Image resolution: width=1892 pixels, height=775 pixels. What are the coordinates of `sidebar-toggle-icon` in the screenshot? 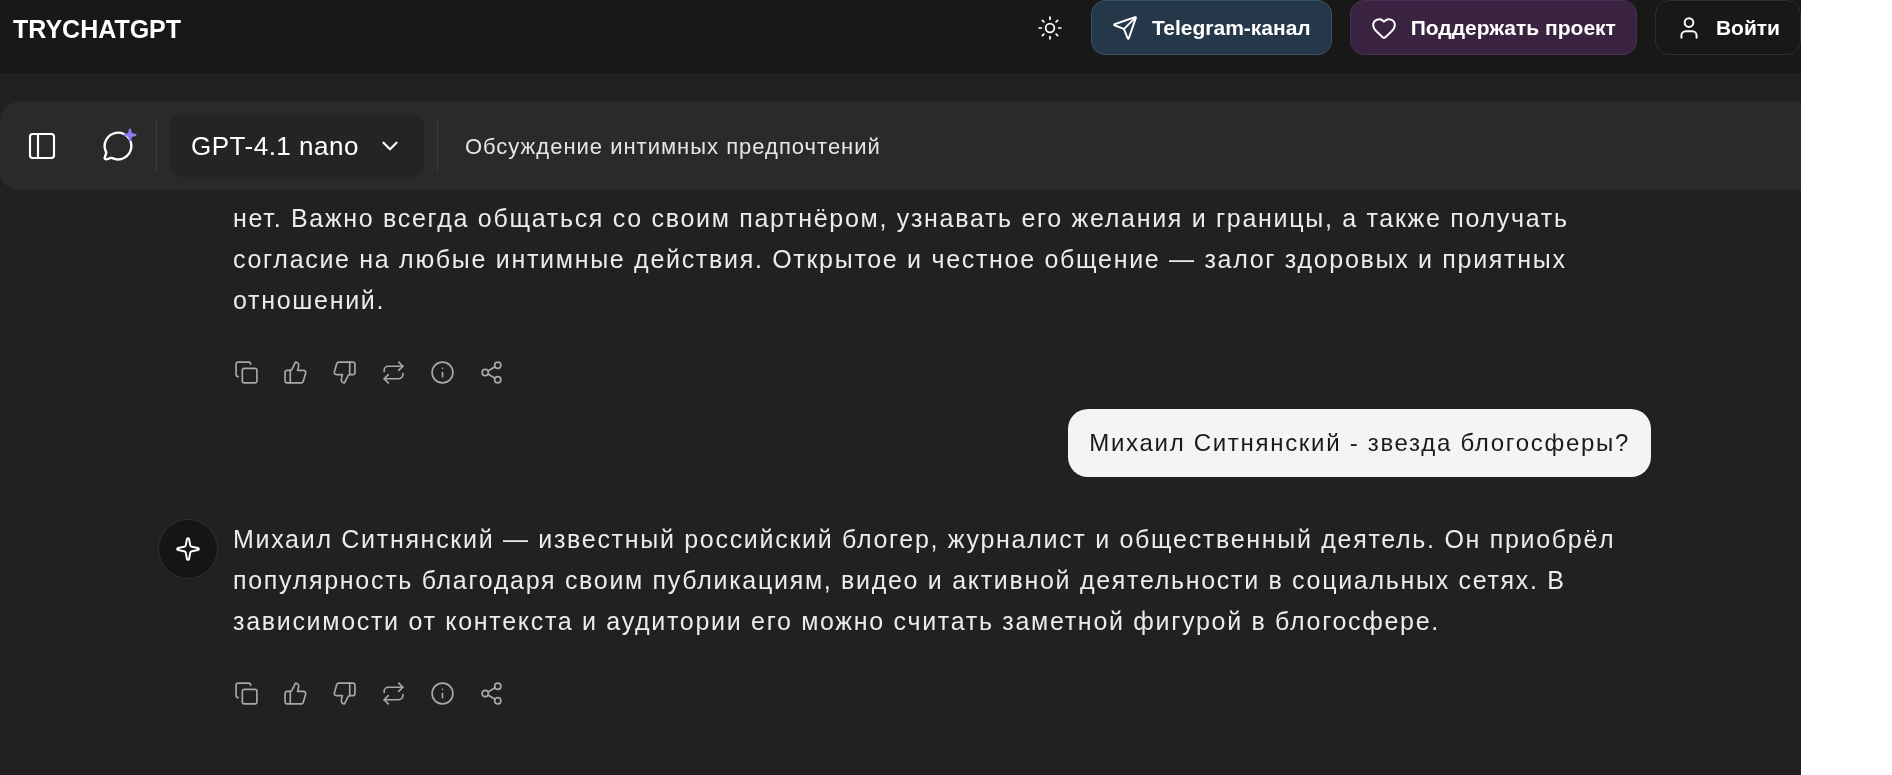 It's located at (42, 146).